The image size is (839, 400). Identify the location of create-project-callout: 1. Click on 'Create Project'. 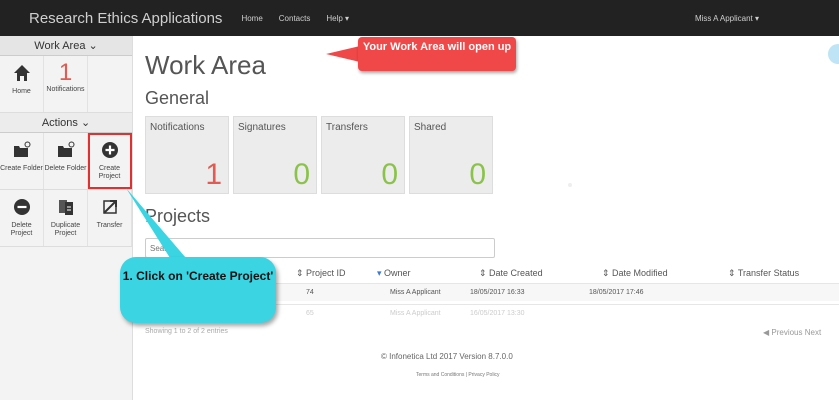
(198, 290).